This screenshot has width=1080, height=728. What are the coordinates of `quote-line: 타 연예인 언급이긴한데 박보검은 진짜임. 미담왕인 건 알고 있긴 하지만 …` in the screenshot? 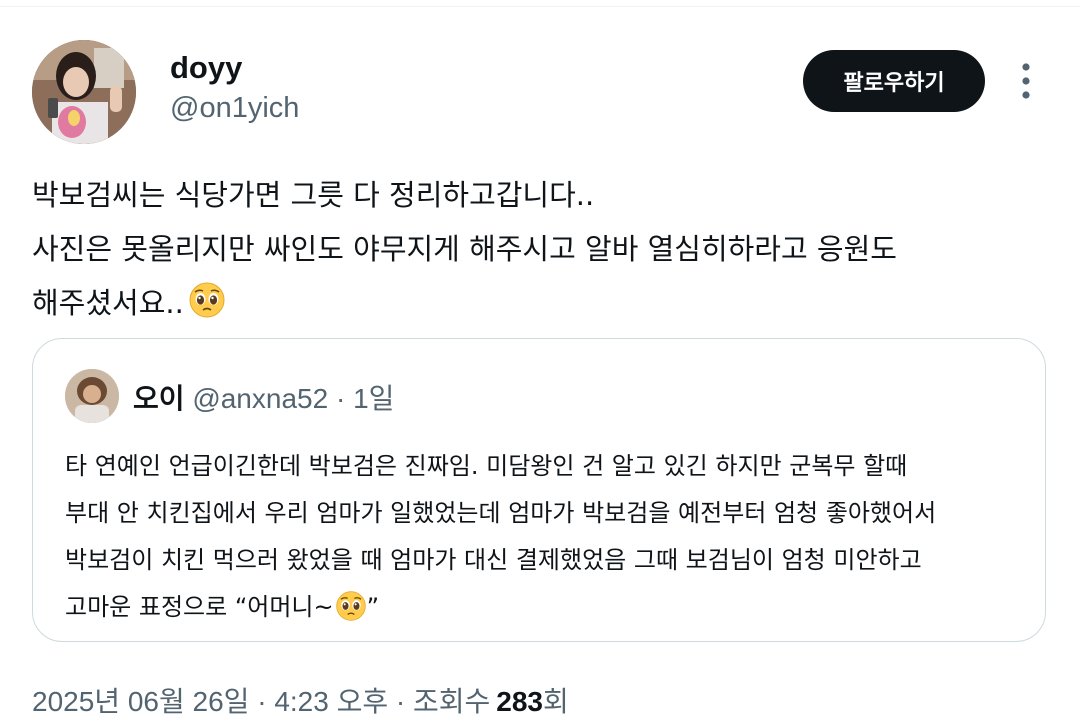 It's located at (486, 466).